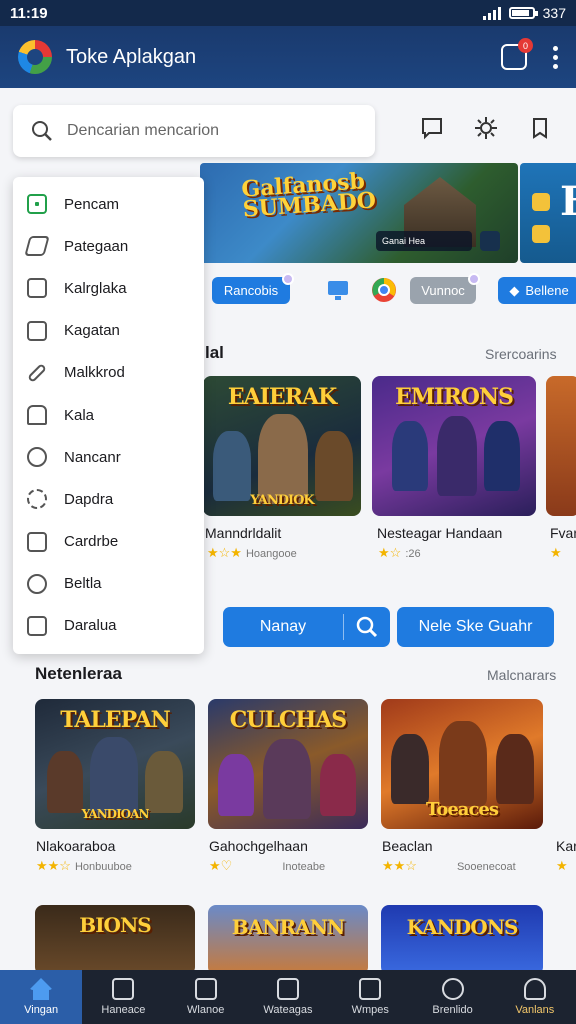 The width and height of the screenshot is (576, 1024). What do you see at coordinates (523, 13) in the screenshot?
I see `battery-icon` at bounding box center [523, 13].